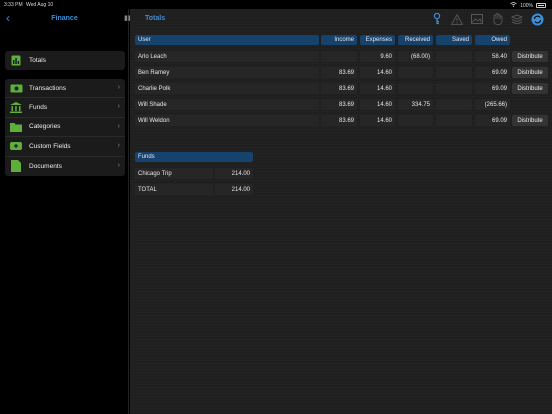 The width and height of the screenshot is (552, 414). I want to click on funds-icon, so click(16, 108).